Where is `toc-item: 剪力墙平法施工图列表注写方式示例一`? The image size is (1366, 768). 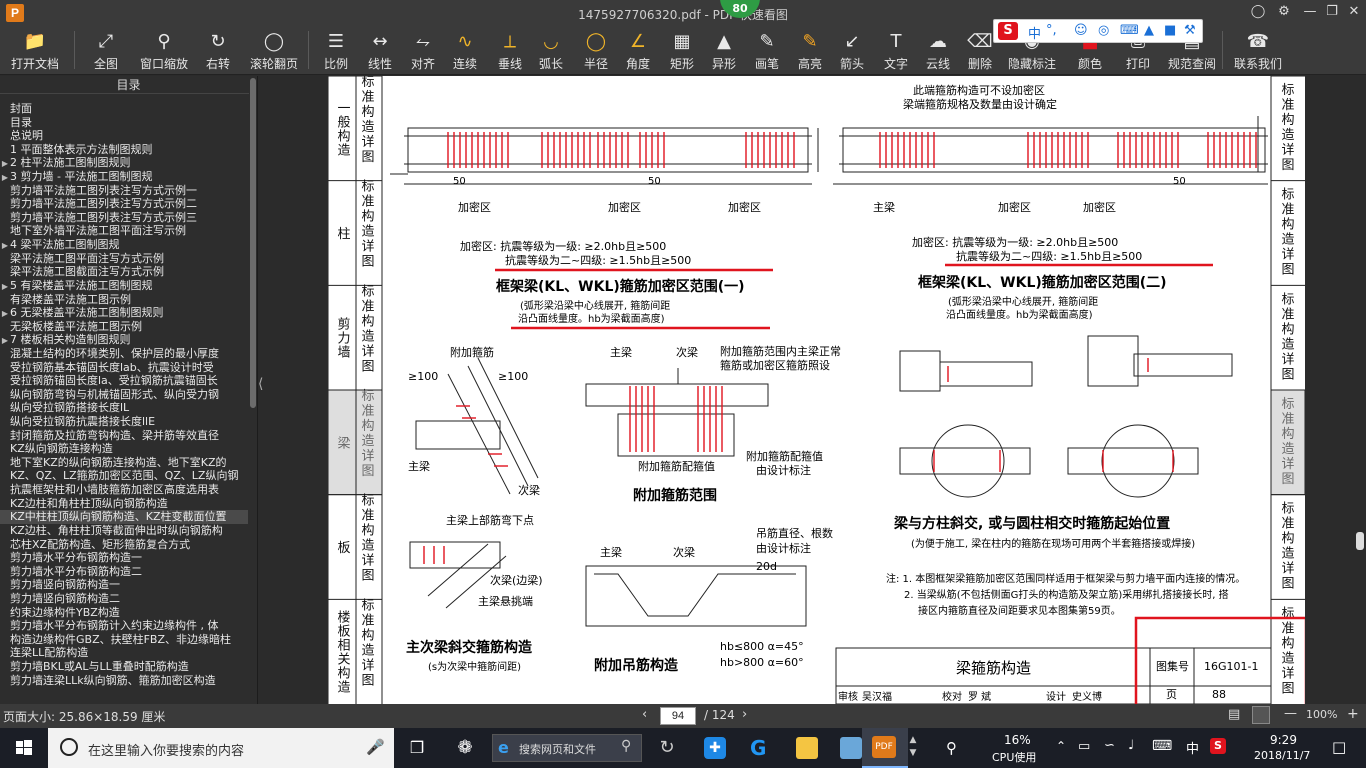 toc-item: 剪力墙平法施工图列表注写方式示例一 is located at coordinates (124, 191).